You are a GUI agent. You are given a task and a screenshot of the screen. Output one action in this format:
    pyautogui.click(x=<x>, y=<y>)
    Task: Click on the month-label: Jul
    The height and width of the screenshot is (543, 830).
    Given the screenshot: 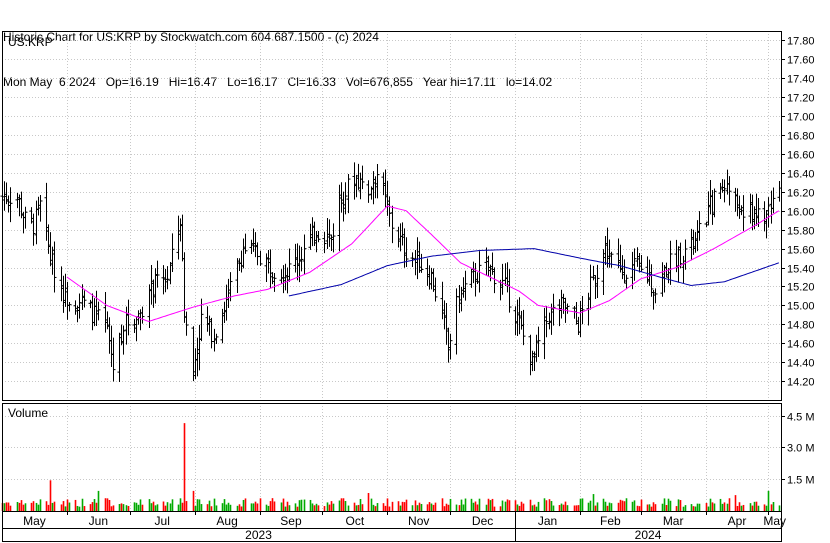 What is the action you would take?
    pyautogui.click(x=162, y=521)
    